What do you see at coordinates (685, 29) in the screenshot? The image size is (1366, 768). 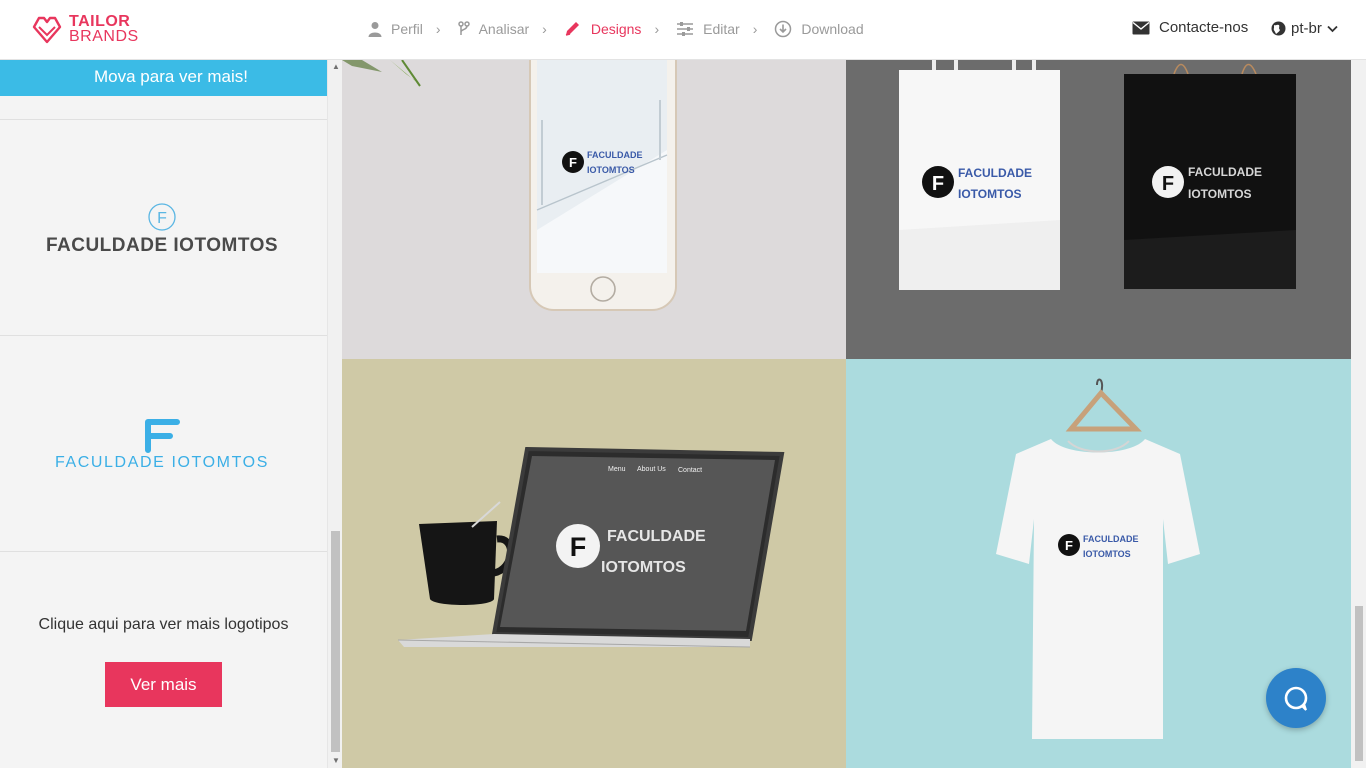 I see `sliders-icon` at bounding box center [685, 29].